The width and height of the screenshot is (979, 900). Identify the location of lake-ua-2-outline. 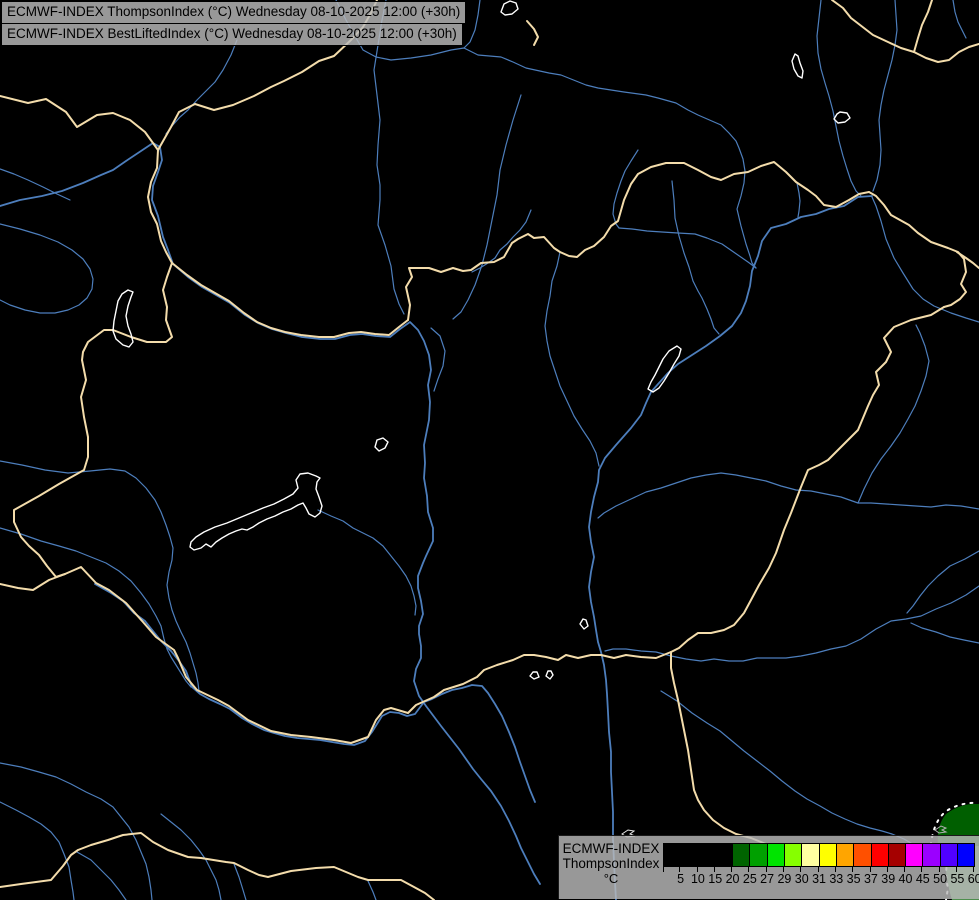
(842, 117).